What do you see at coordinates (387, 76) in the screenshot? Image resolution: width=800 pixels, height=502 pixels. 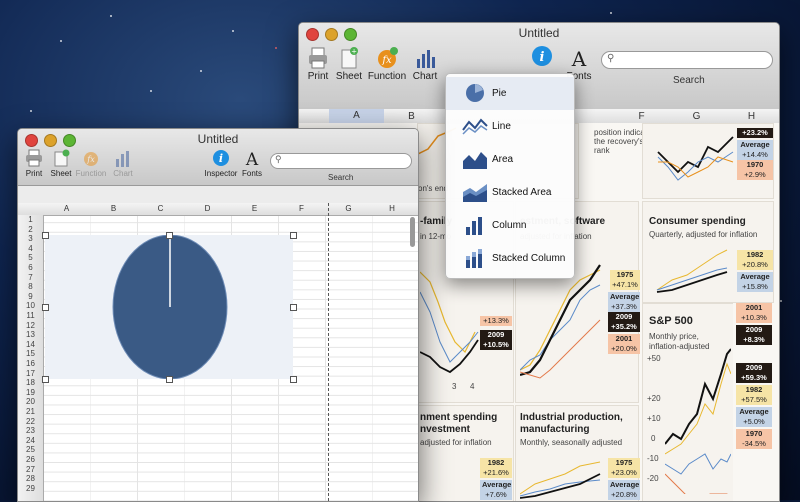 I see `function-label: Function` at bounding box center [387, 76].